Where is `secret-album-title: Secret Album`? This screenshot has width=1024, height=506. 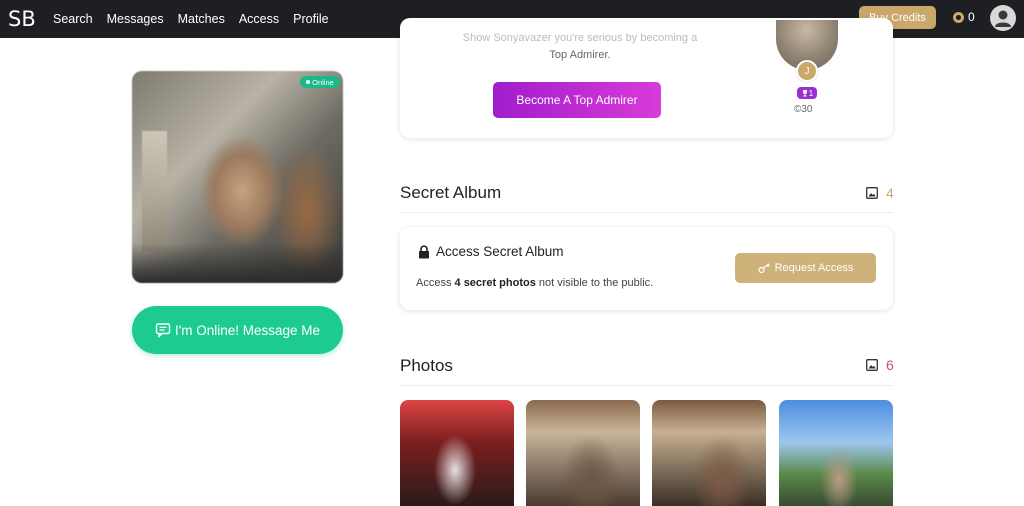
secret-album-title: Secret Album is located at coordinates (451, 192).